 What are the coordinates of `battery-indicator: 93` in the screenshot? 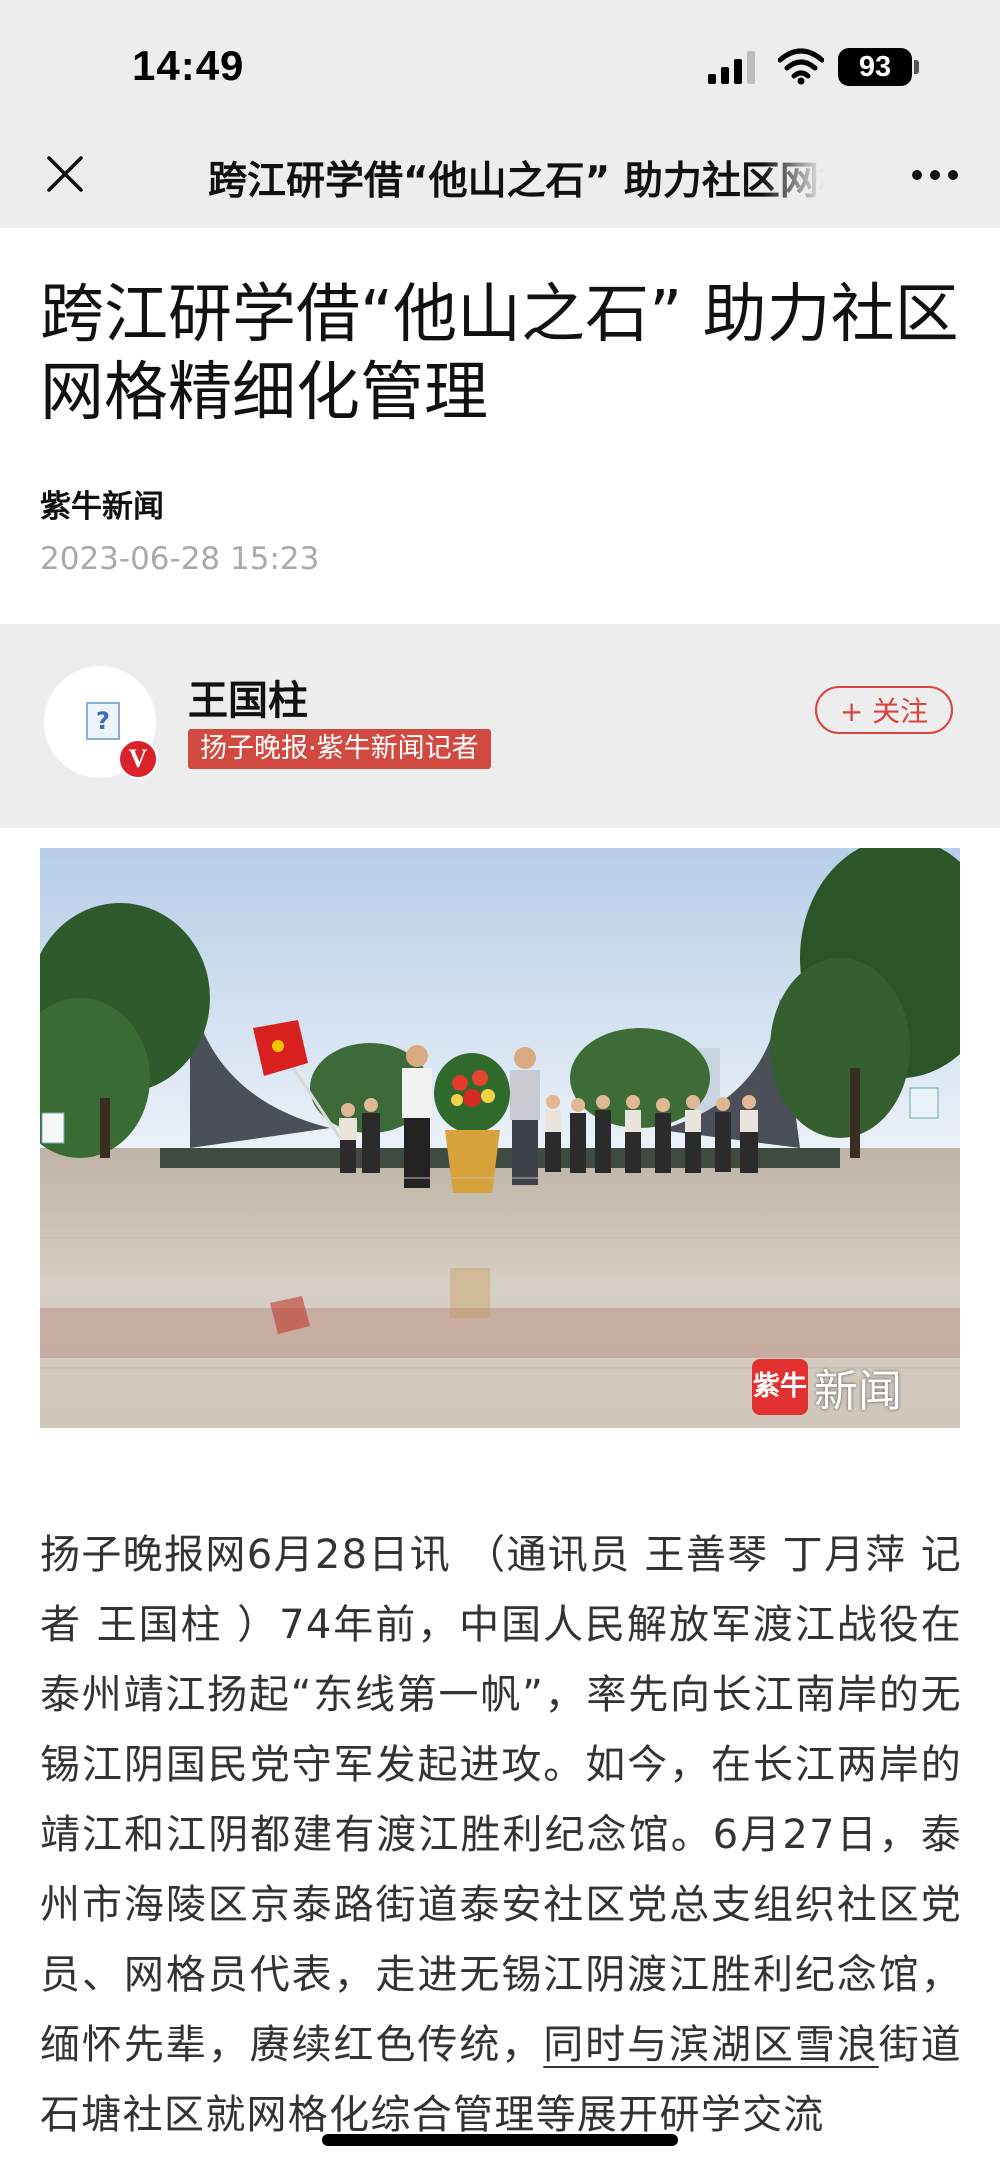 It's located at (875, 67).